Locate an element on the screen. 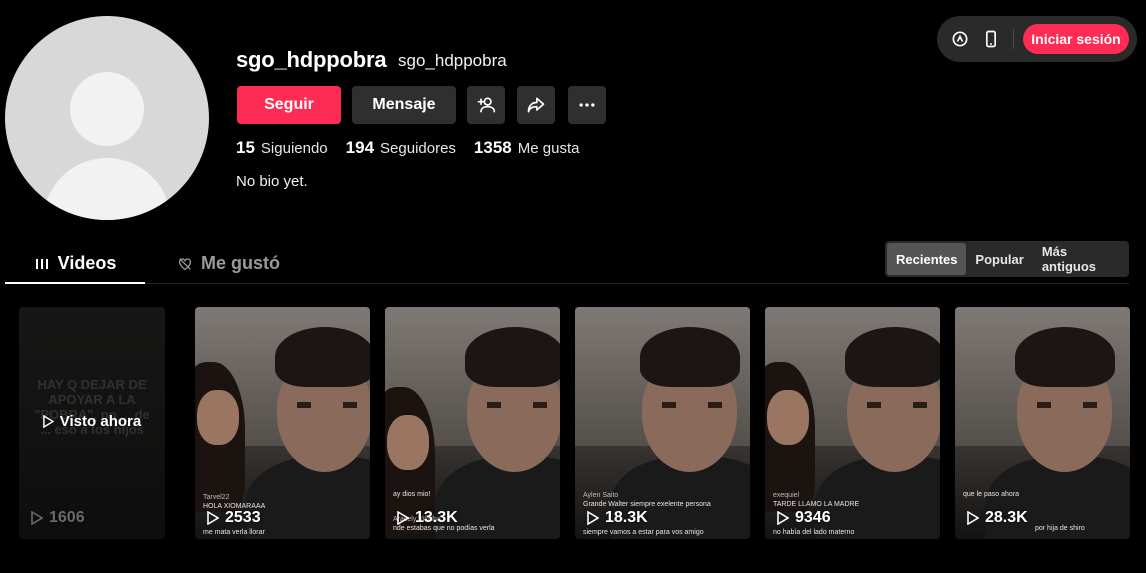  login-button: Iniciar sesión is located at coordinates (1076, 39).